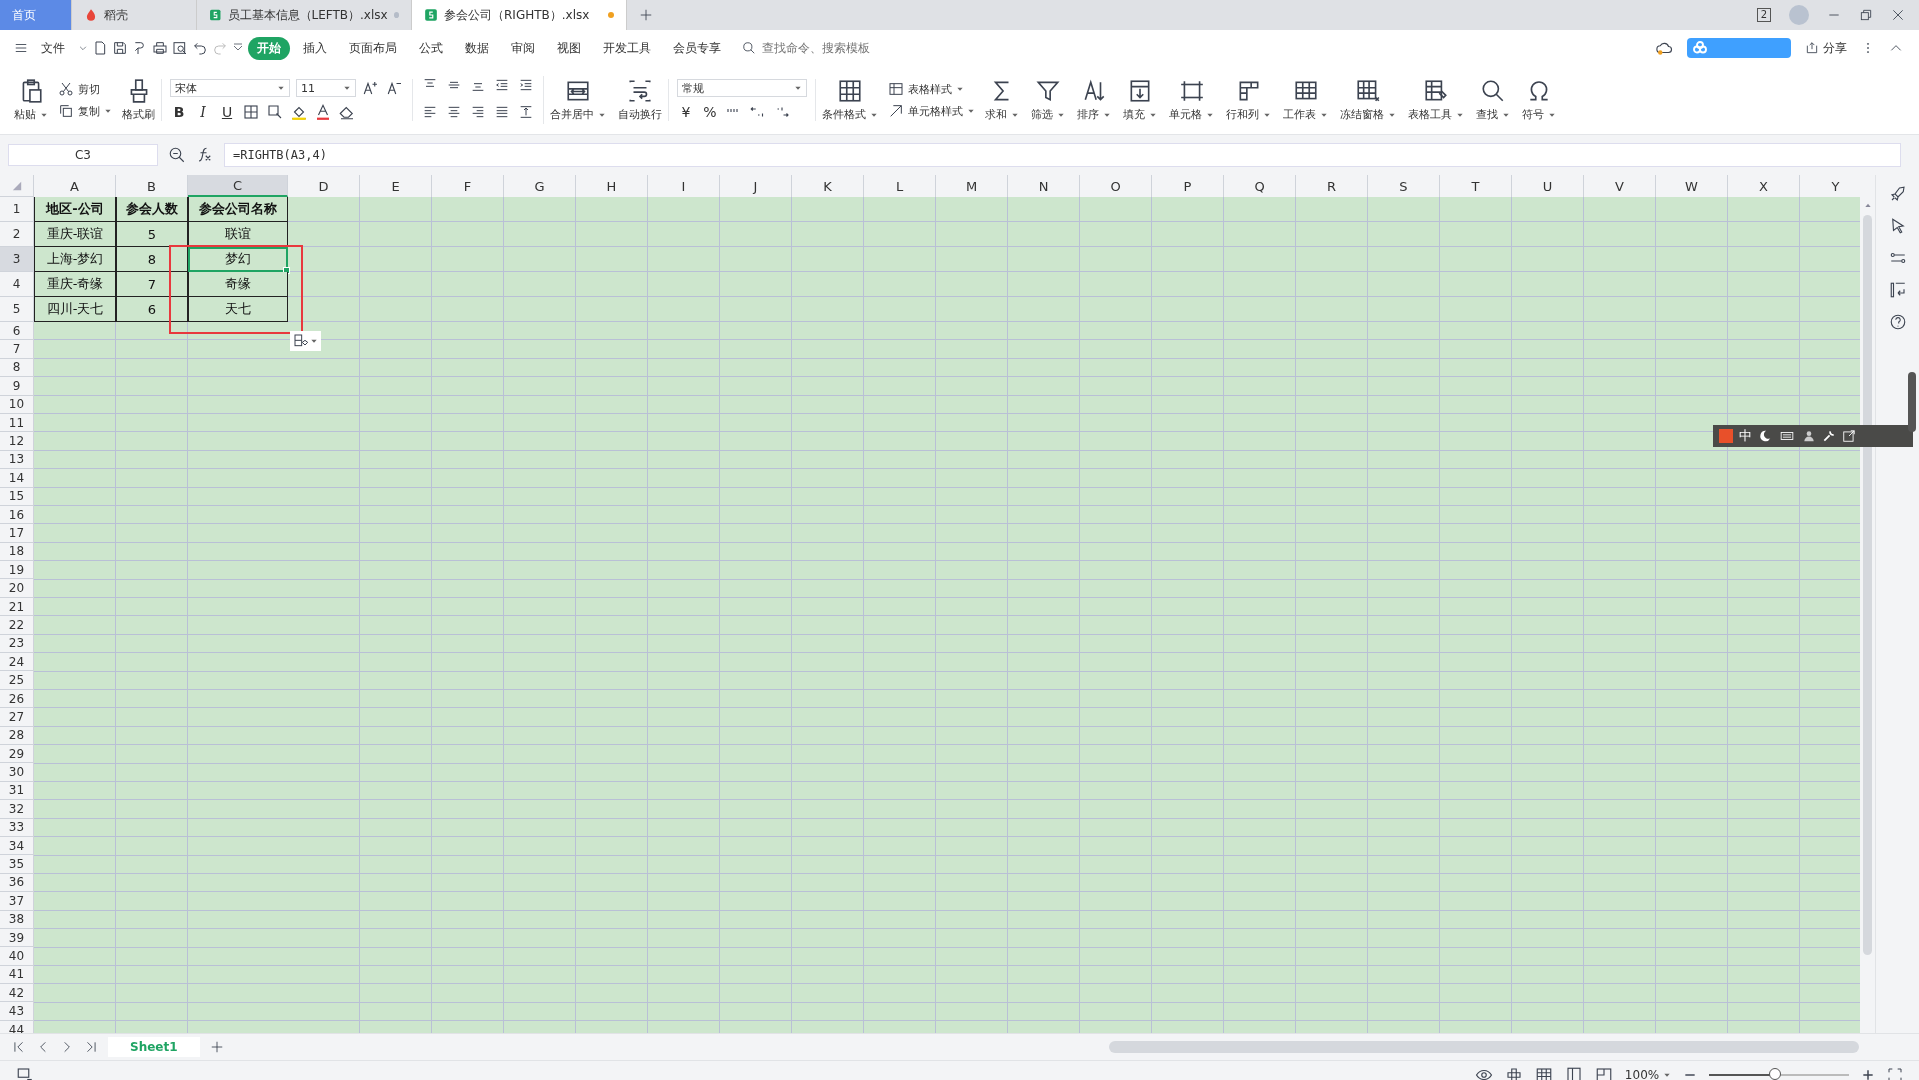 Image resolution: width=1919 pixels, height=1080 pixels. Describe the element at coordinates (17, 478) in the screenshot. I see `row-header: 14` at that location.